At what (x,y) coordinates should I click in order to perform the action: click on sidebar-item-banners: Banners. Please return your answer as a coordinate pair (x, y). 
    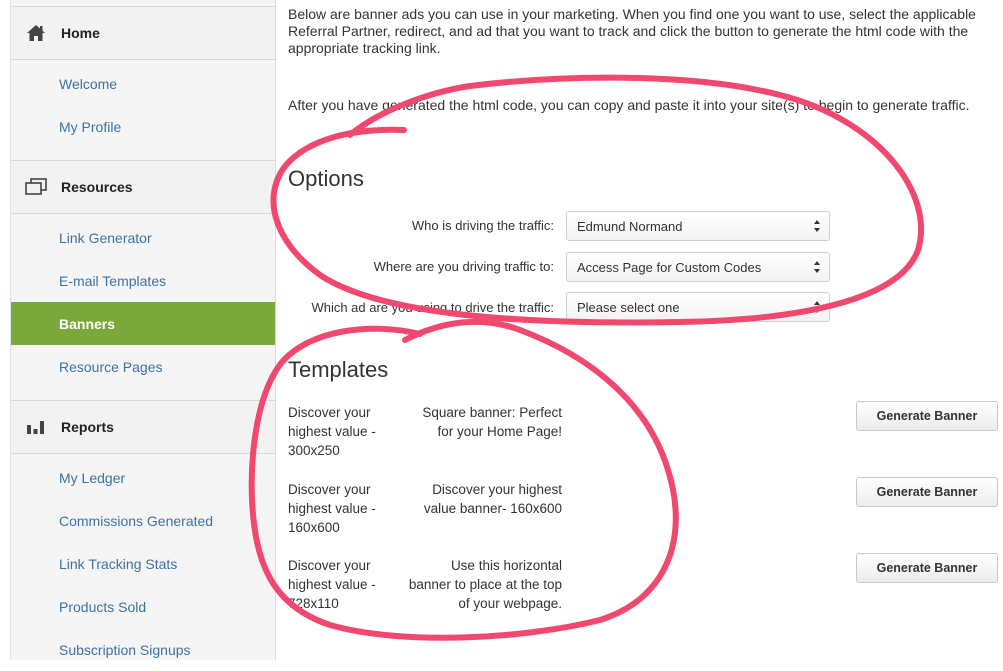
    Looking at the image, I should click on (143, 323).